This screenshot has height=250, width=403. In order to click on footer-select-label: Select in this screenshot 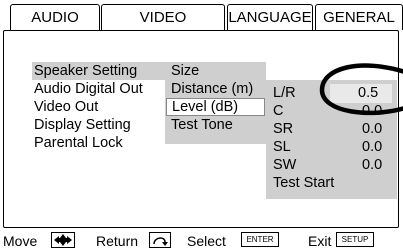, I will do `click(206, 241)`.